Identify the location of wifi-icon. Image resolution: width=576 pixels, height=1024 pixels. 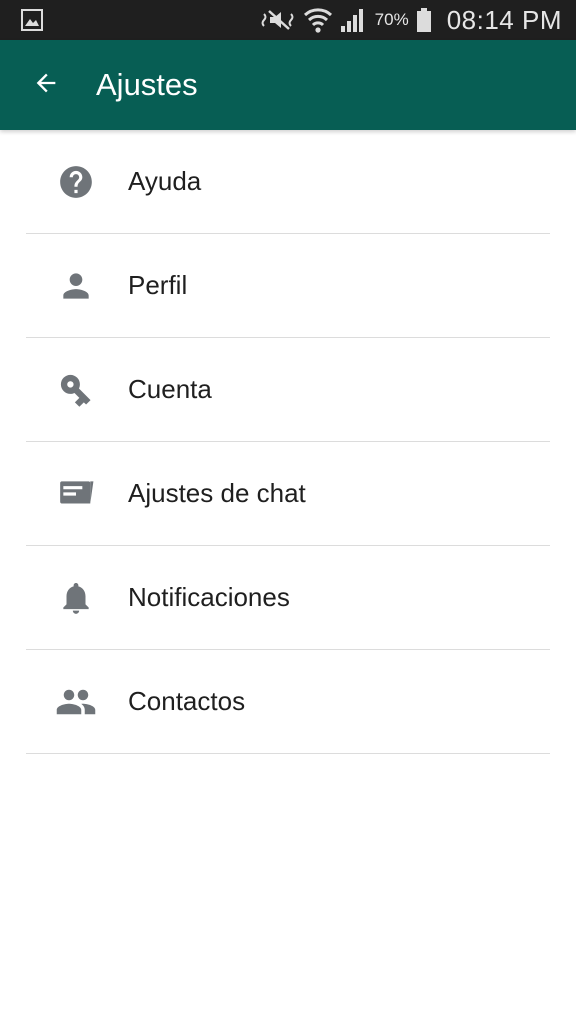
(318, 20).